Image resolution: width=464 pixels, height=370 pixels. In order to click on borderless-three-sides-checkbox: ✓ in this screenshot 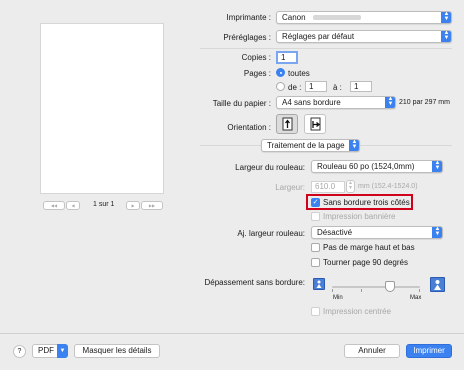, I will do `click(315, 202)`.